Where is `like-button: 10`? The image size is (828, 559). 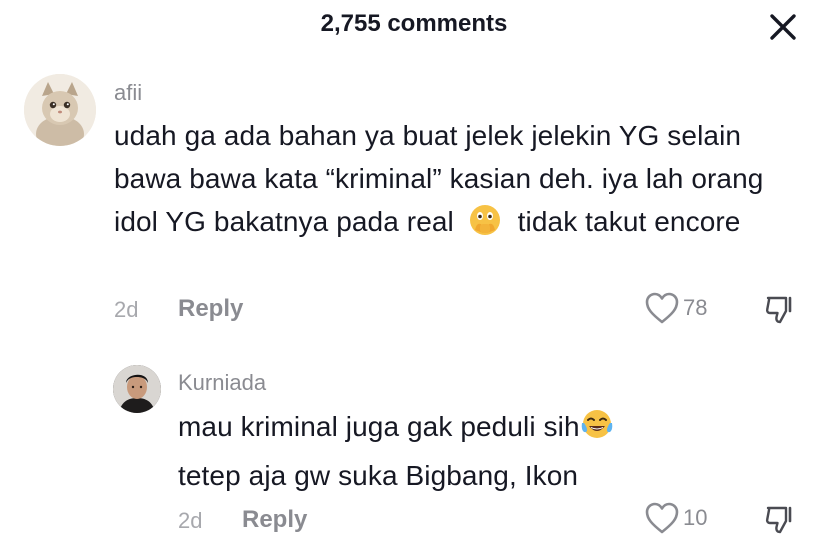 like-button: 10 is located at coordinates (675, 518).